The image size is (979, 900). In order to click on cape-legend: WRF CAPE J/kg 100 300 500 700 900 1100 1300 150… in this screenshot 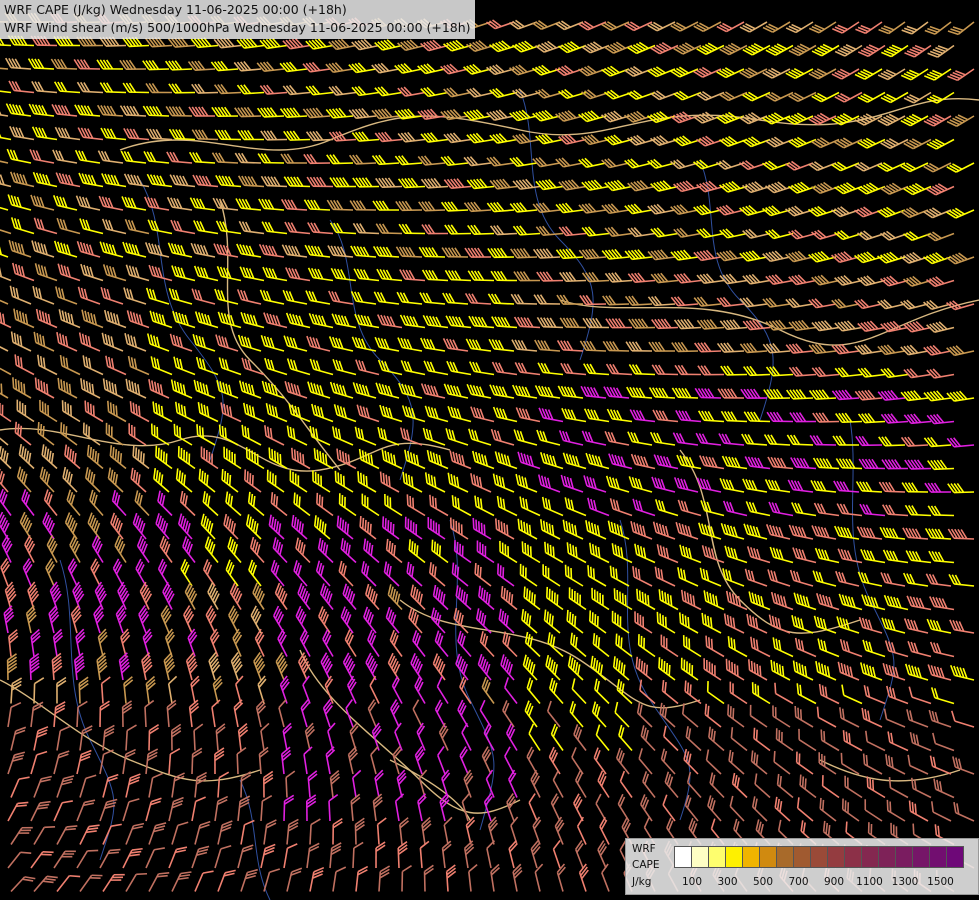, I will do `click(802, 866)`.